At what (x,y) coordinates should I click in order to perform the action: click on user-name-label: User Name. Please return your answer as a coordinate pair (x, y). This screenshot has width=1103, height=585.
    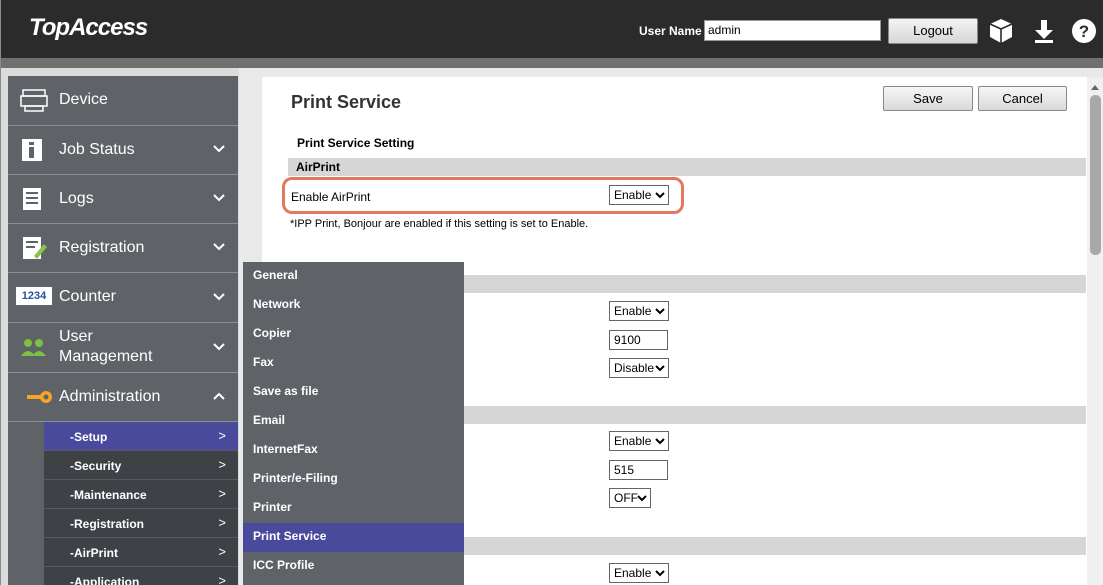
    Looking at the image, I should click on (670, 31).